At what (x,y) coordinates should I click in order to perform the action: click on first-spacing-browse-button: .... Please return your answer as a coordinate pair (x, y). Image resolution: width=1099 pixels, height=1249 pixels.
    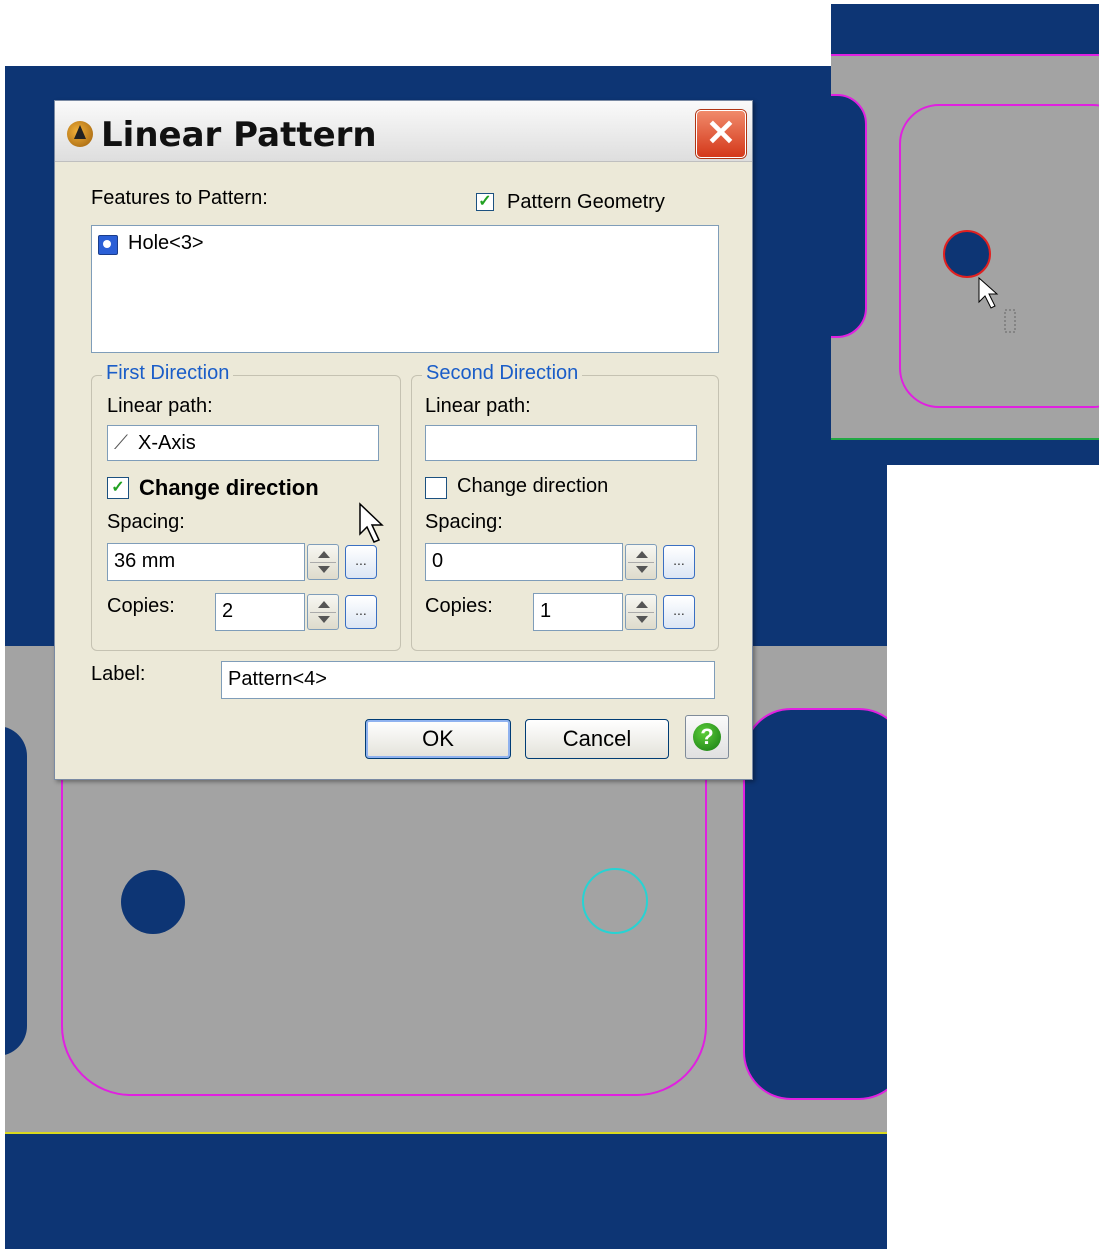
    Looking at the image, I should click on (361, 562).